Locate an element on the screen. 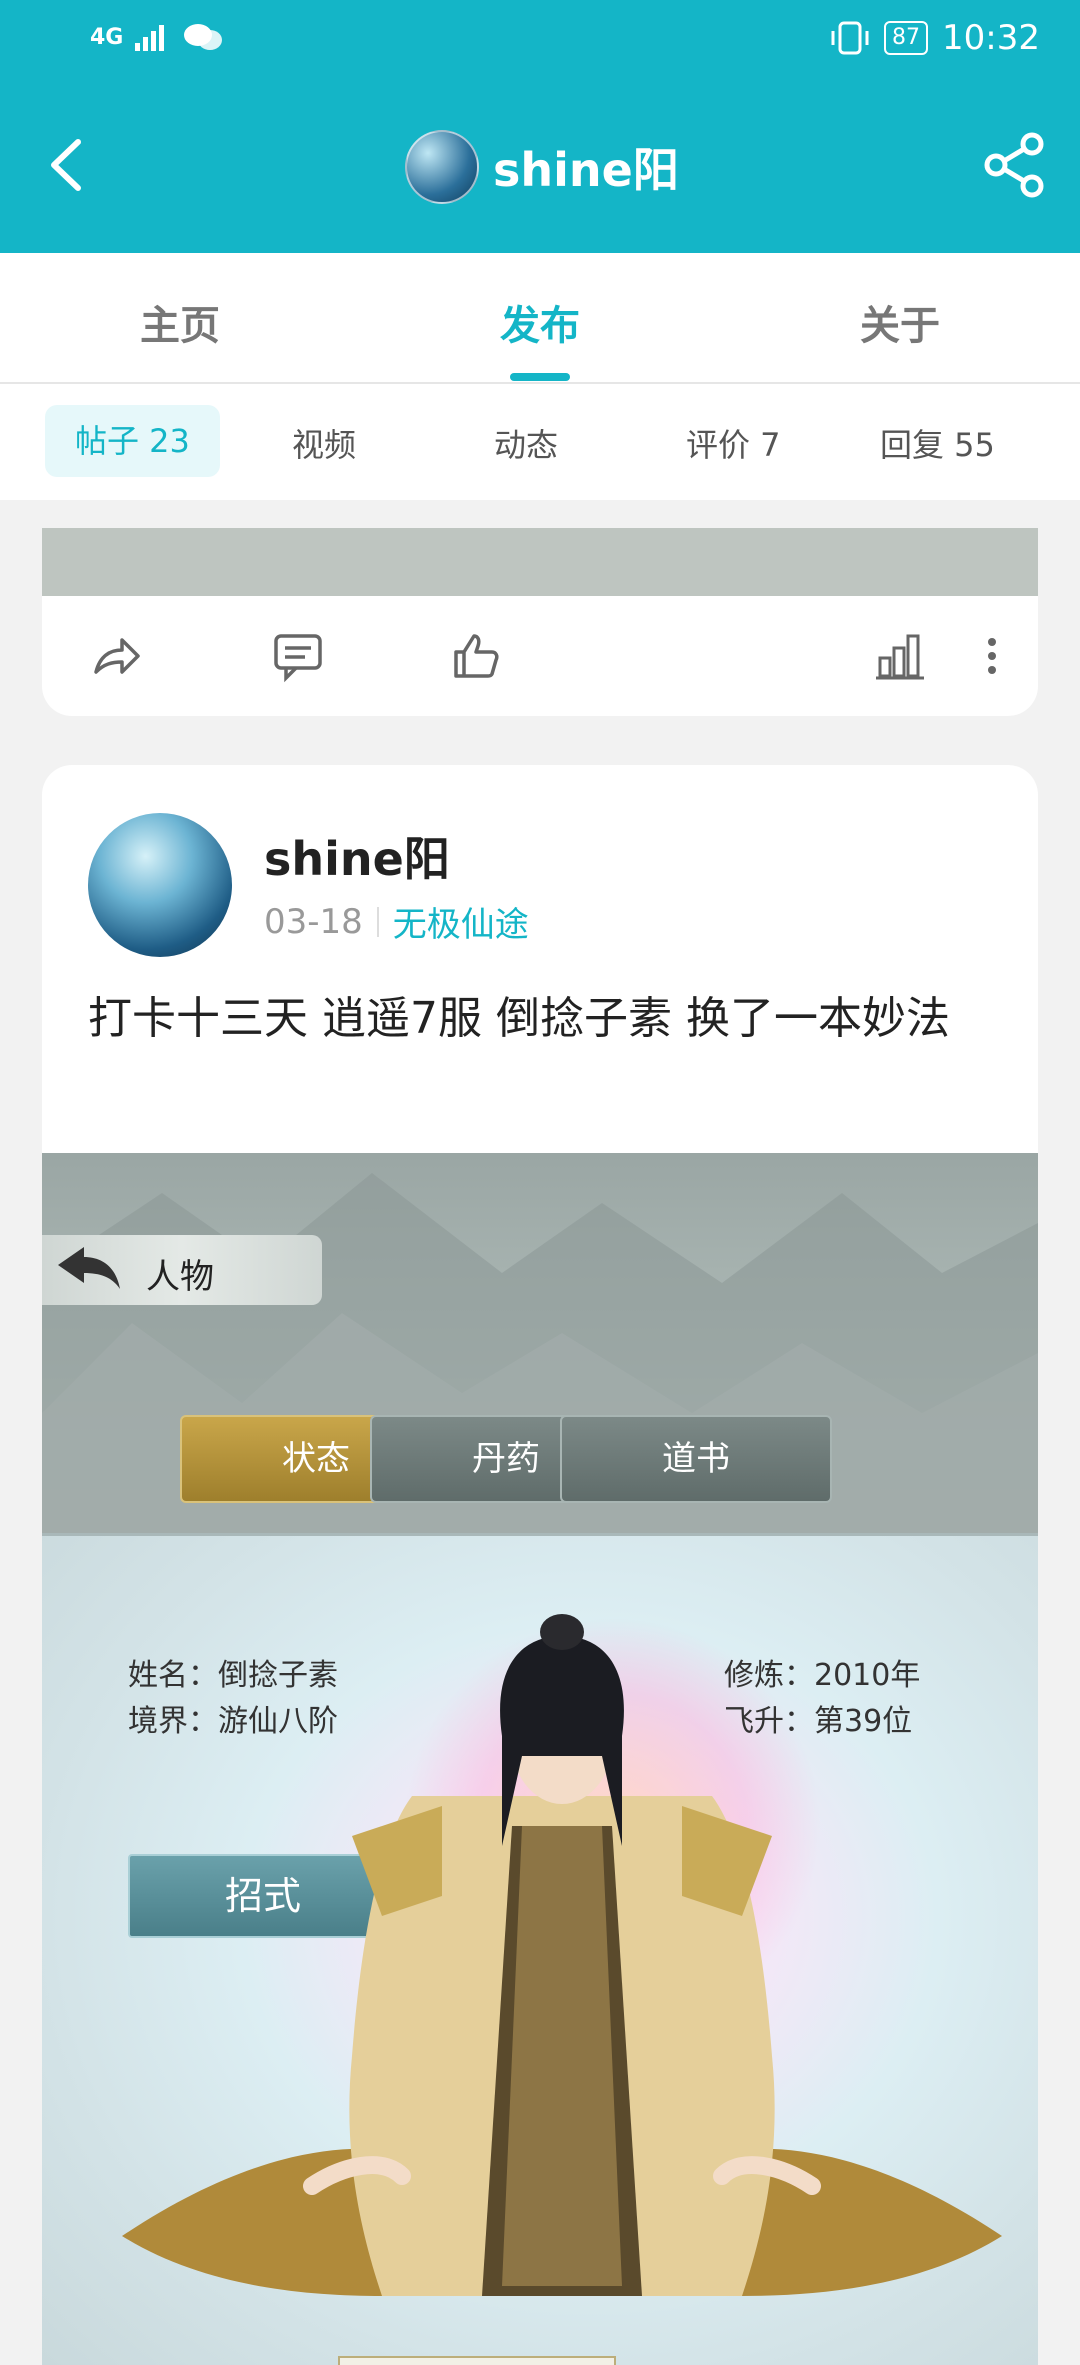 Image resolution: width=1080 pixels, height=2365 pixels. subtab-reviews: 评价 7 is located at coordinates (733, 443).